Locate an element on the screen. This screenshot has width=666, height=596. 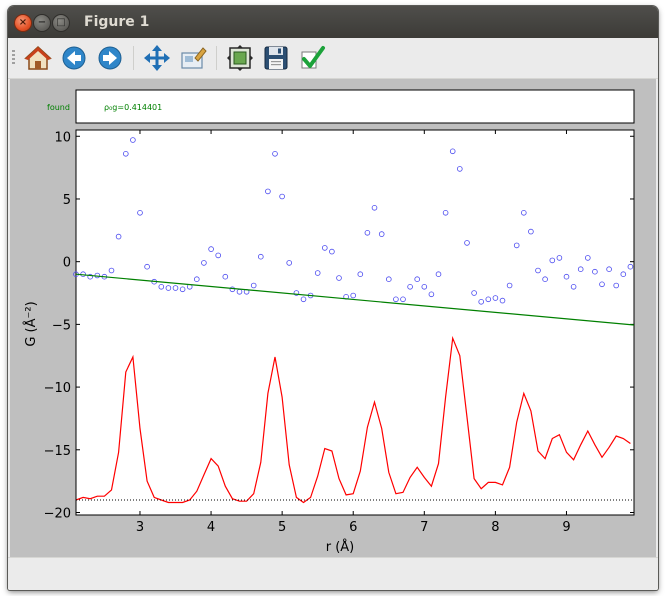
y-axis-label: G (Å⁻²) is located at coordinates (31, 323).